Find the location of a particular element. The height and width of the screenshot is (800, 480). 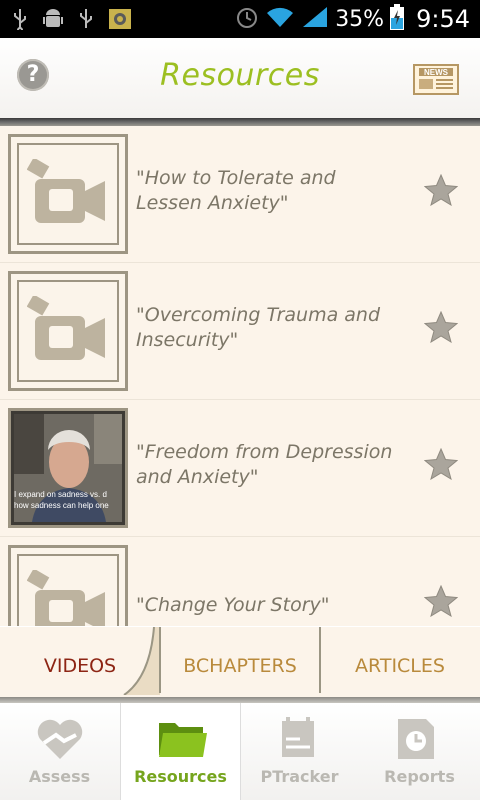

nav-assess: Assess is located at coordinates (59, 751).